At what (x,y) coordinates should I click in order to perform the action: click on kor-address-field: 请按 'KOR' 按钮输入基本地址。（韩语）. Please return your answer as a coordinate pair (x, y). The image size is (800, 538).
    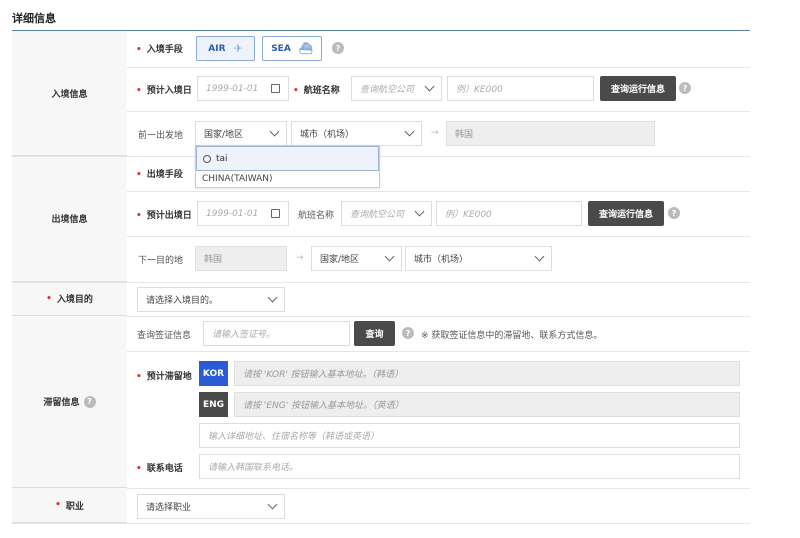
    Looking at the image, I should click on (487, 373).